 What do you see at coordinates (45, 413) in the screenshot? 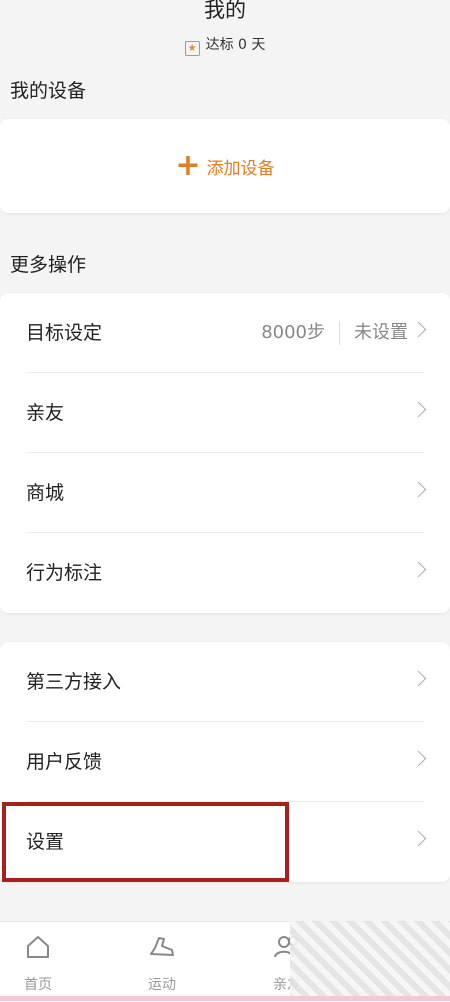
I see `menu-item-label: 亲友` at bounding box center [45, 413].